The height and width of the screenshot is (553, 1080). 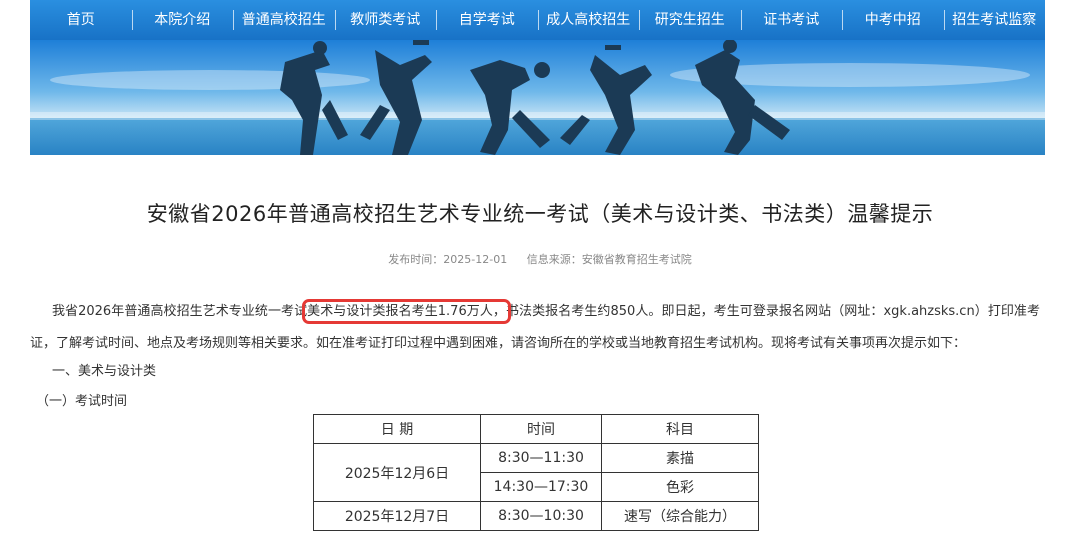 I want to click on article-meta: 发布时间：2025-12-01 信息来源：安徽省教育招生考试院, so click(x=540, y=259).